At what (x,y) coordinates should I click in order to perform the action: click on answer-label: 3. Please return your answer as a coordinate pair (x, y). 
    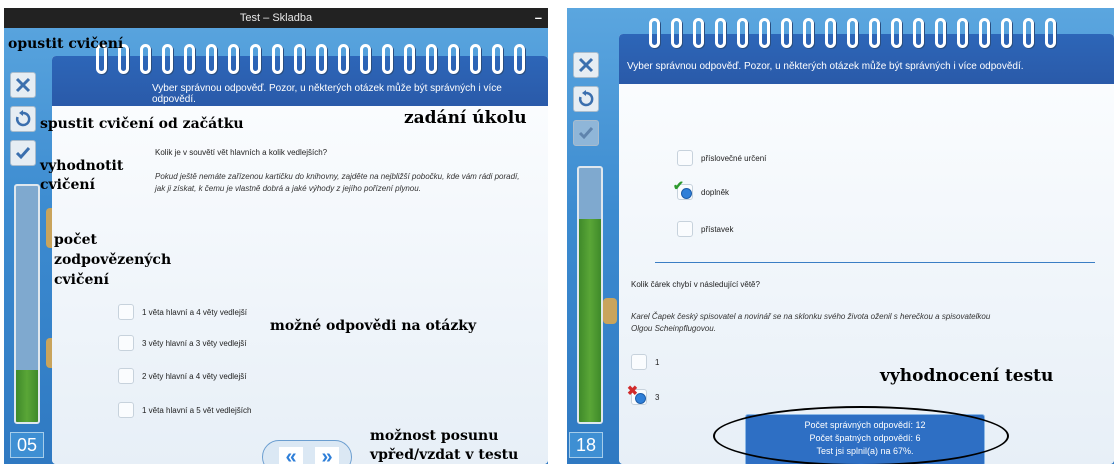
    Looking at the image, I should click on (657, 397).